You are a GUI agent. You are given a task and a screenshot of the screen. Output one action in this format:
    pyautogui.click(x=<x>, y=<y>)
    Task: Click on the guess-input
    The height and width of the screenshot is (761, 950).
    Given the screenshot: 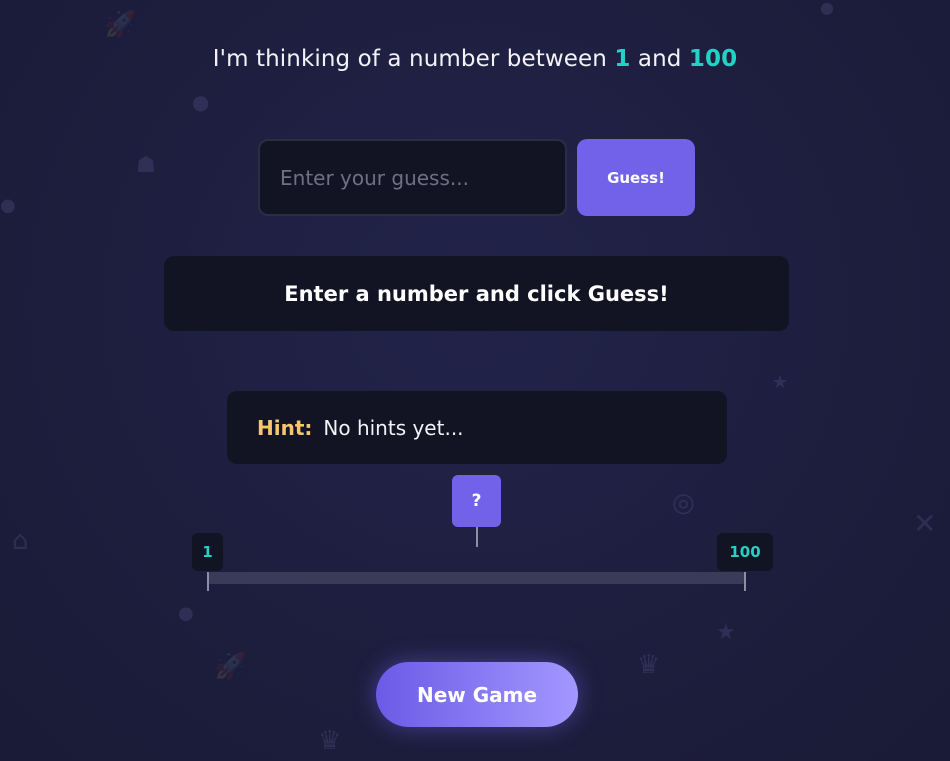 What is the action you would take?
    pyautogui.click(x=412, y=177)
    